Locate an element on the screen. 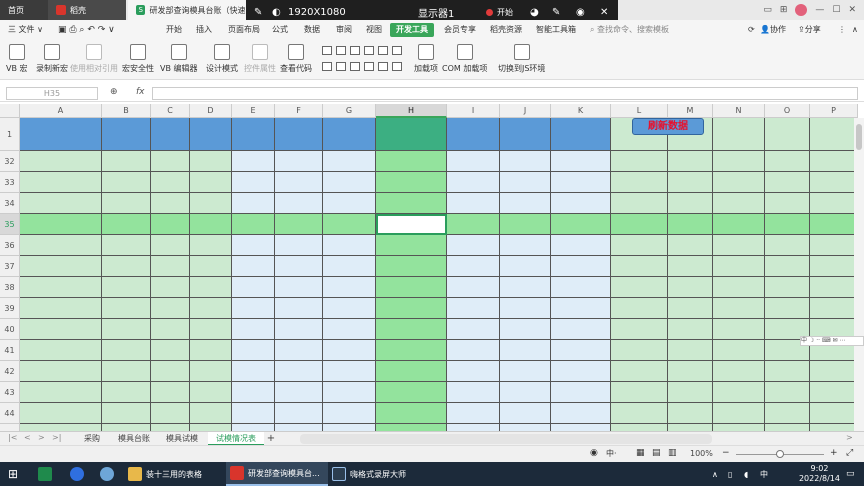  column-header: N is located at coordinates (739, 111).